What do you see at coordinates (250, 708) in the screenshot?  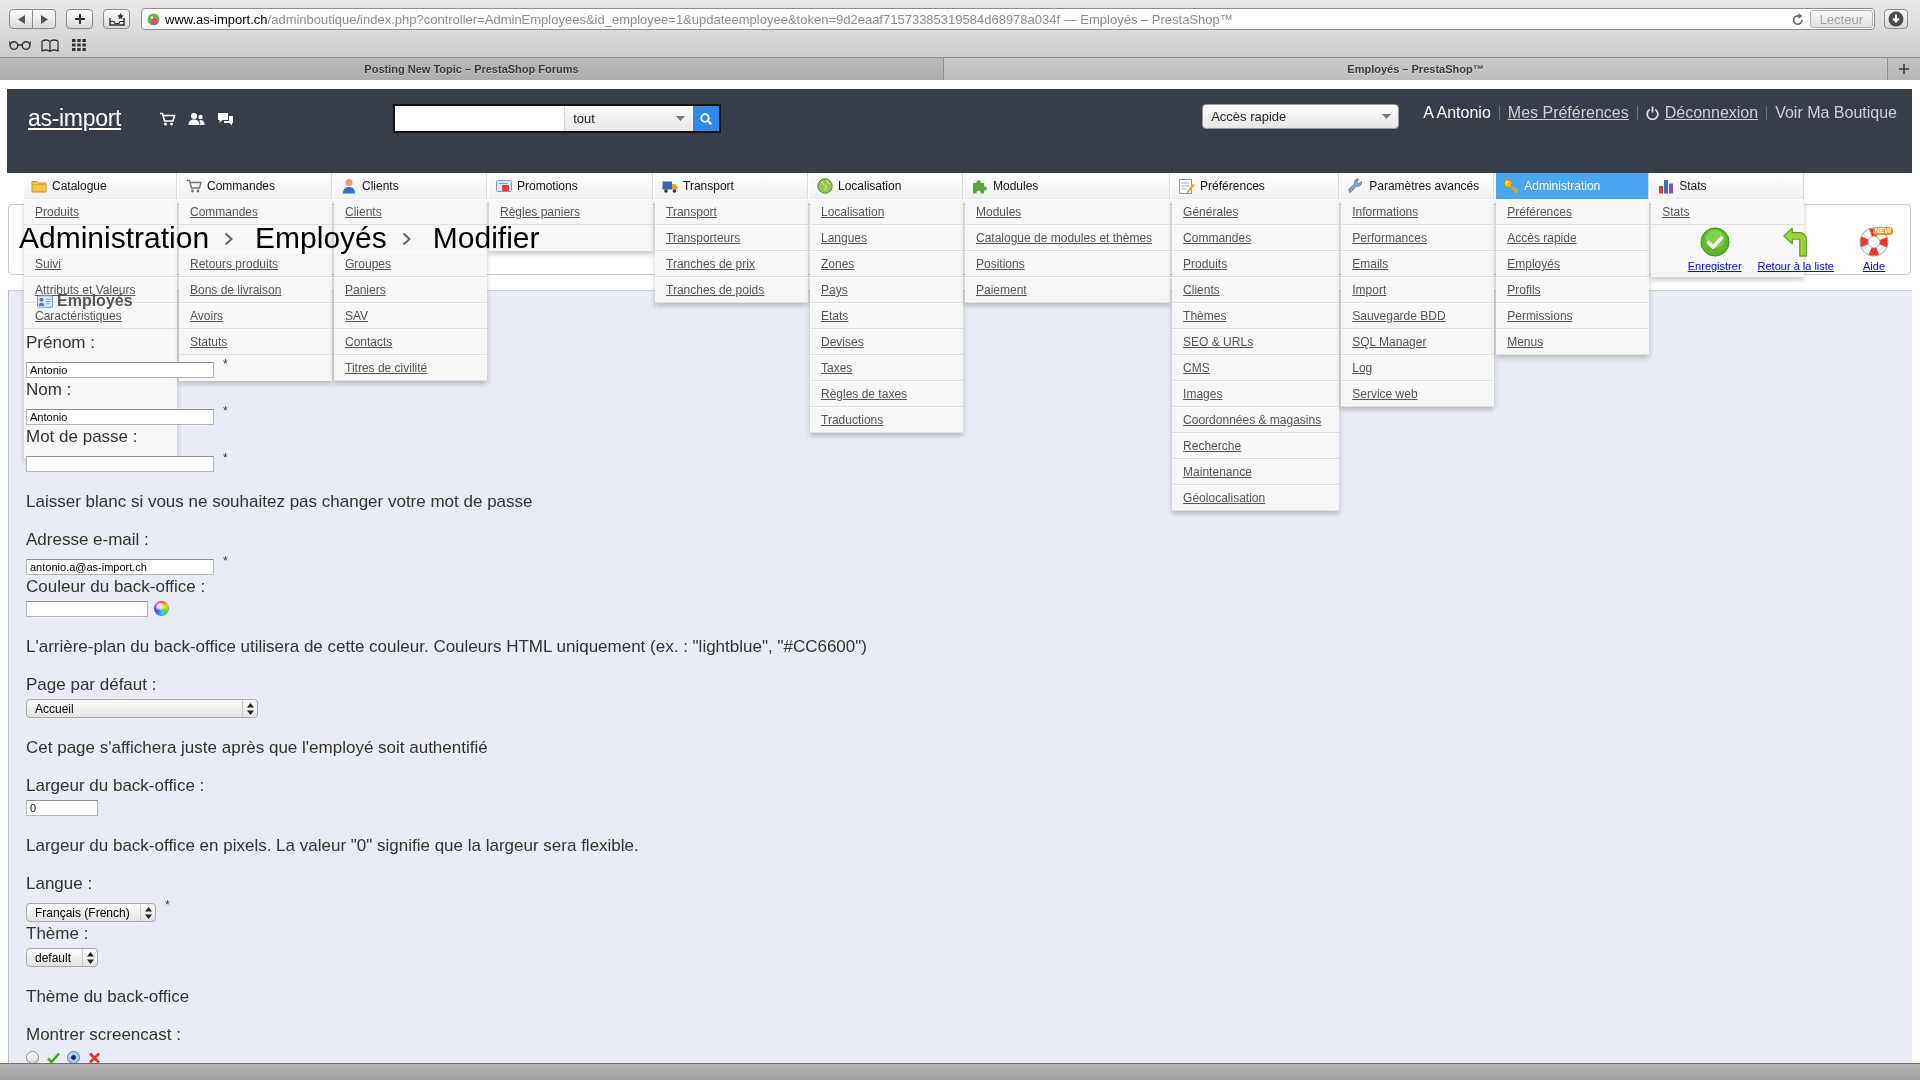 I see `updown-arrows-icon` at bounding box center [250, 708].